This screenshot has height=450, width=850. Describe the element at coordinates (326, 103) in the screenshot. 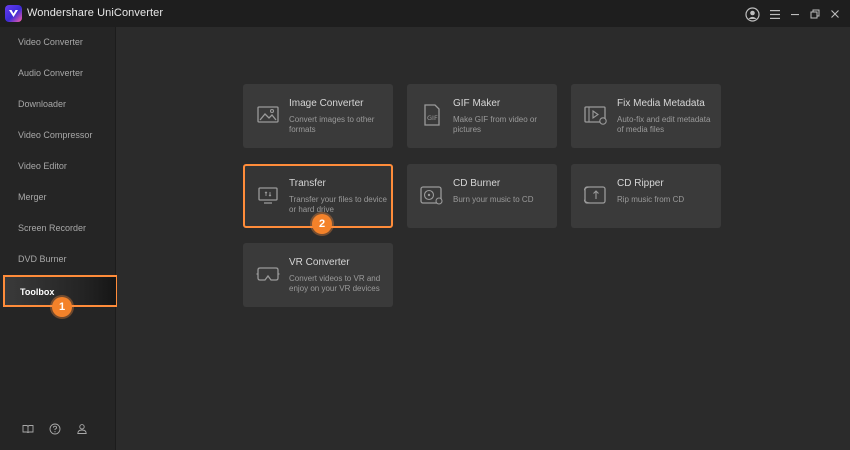

I see `card-title: Image Converter` at that location.